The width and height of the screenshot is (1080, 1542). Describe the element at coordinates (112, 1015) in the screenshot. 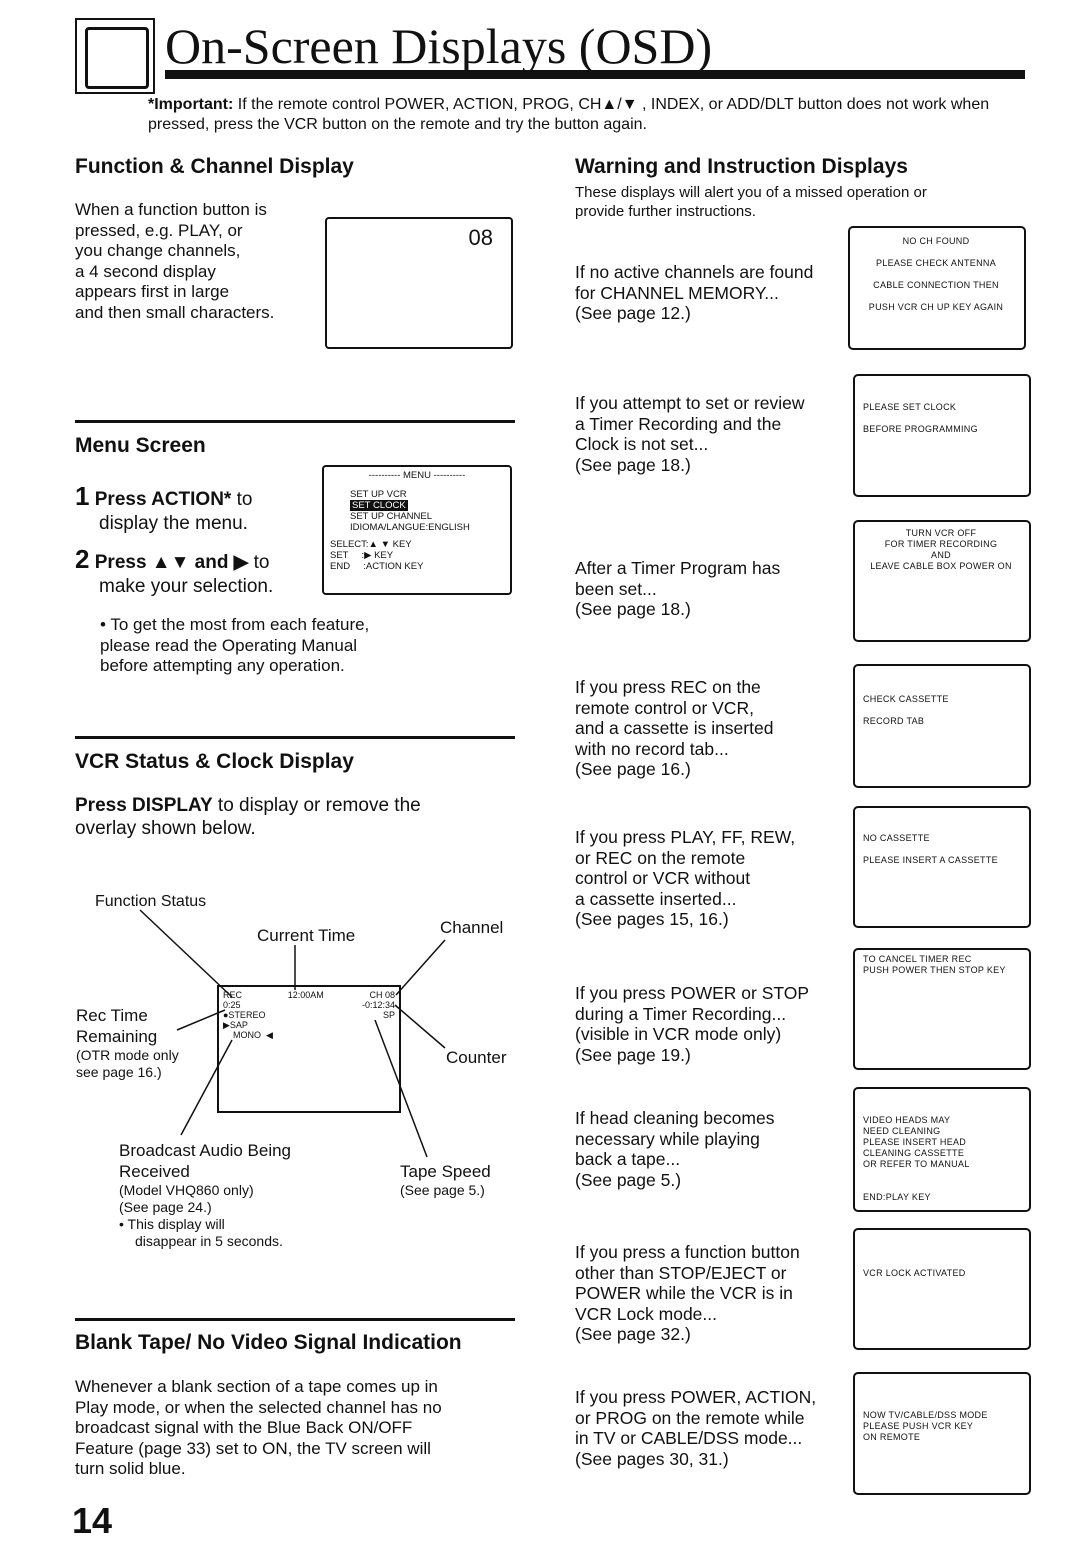

I see `label-text: Rec Time` at that location.